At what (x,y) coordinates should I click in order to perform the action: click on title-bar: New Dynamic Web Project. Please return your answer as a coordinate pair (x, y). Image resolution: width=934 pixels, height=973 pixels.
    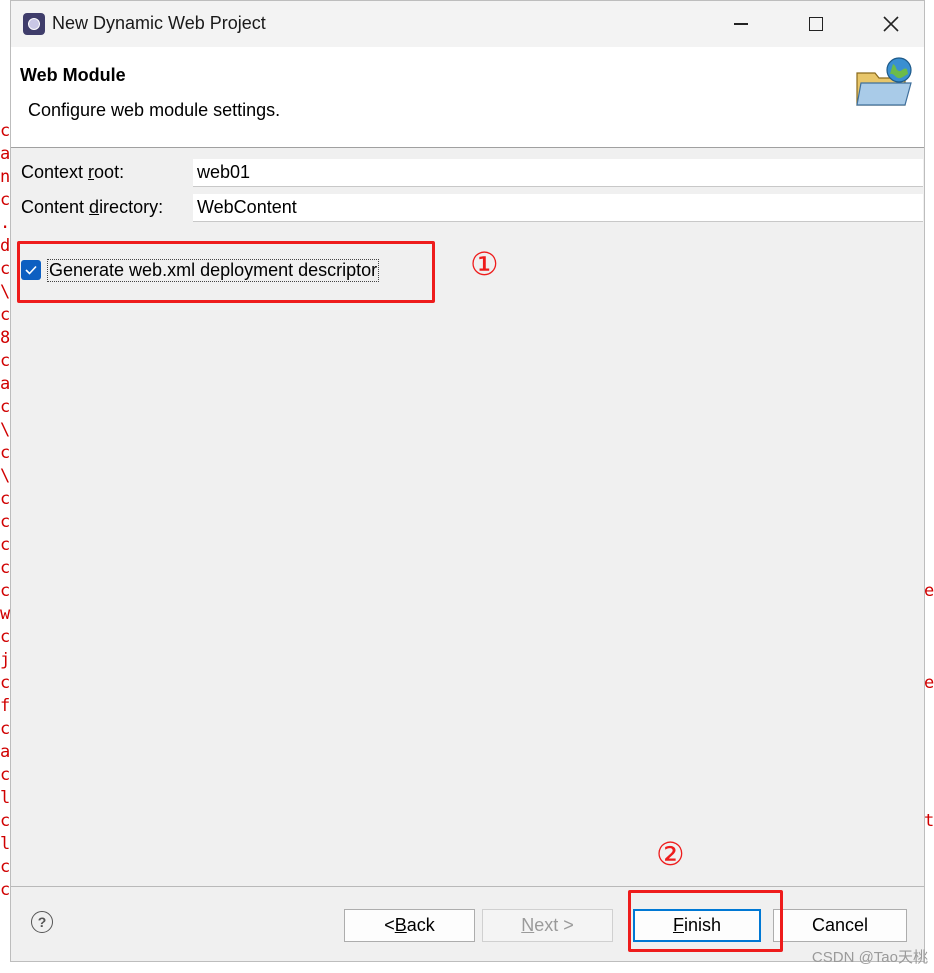
    Looking at the image, I should click on (467, 24).